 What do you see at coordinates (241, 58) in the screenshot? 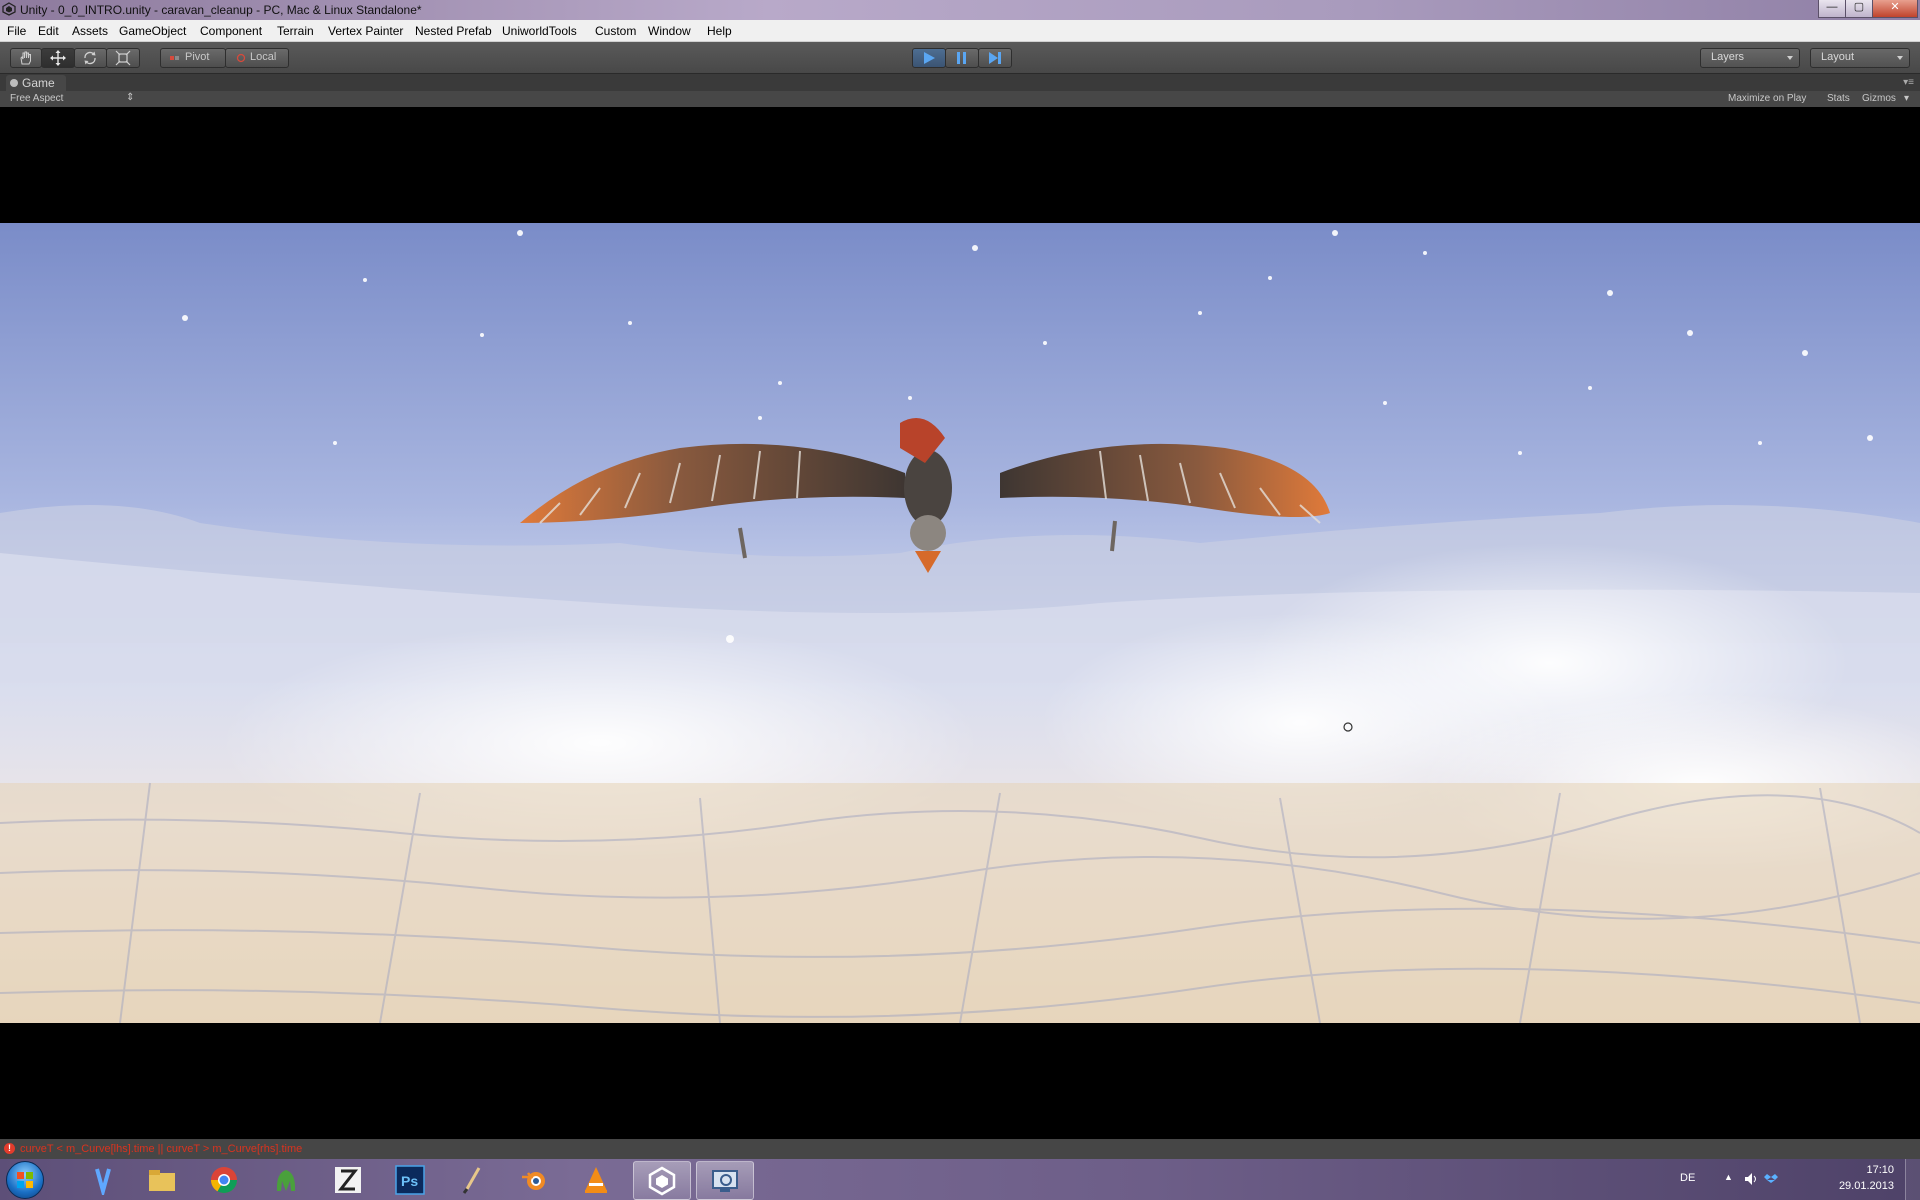
I see `local-icon` at bounding box center [241, 58].